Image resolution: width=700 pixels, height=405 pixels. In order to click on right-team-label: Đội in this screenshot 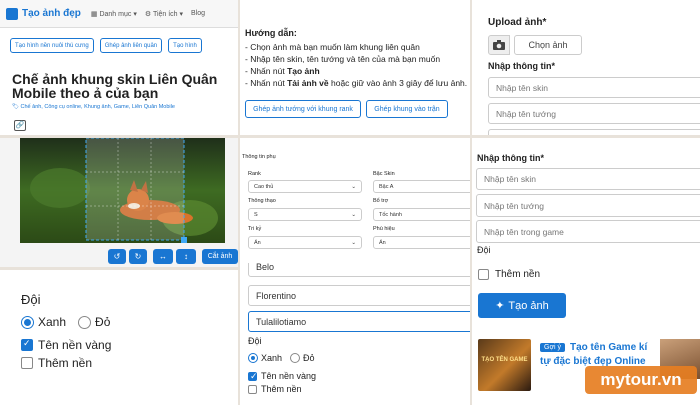, I will do `click(484, 250)`.